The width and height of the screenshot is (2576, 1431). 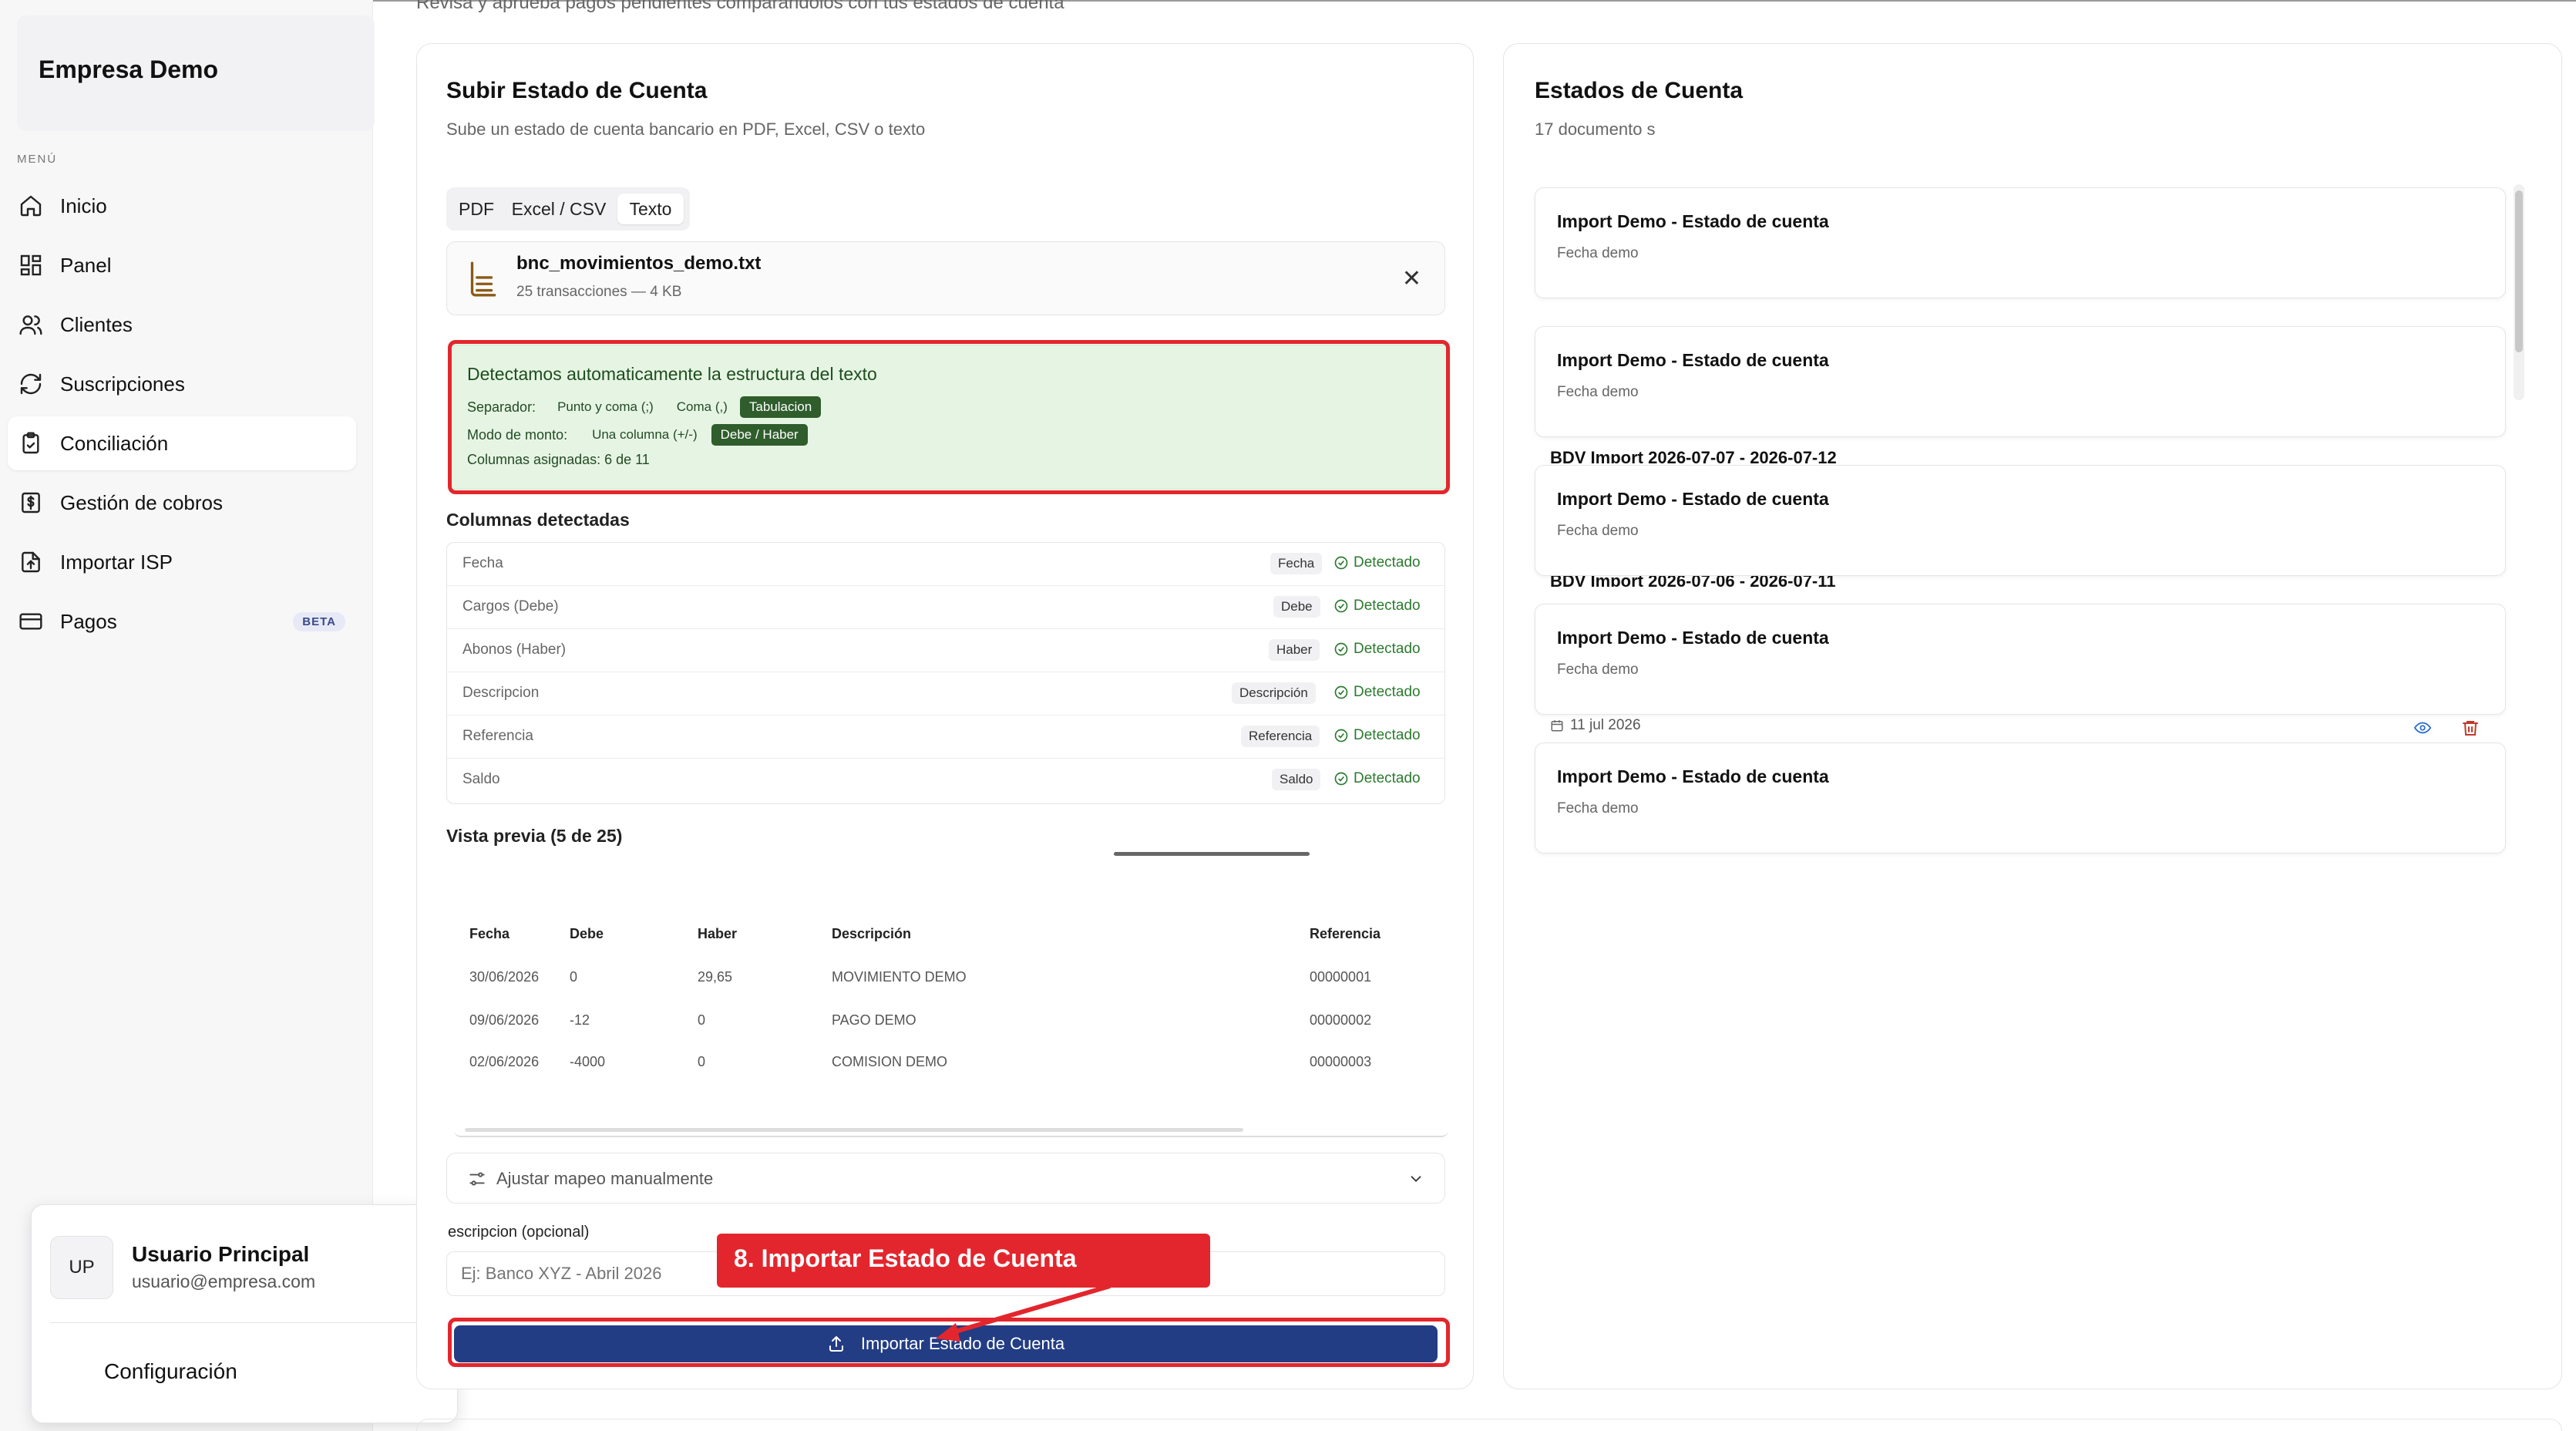 What do you see at coordinates (182, 325) in the screenshot?
I see `sidebar-item-clientes: Clientes` at bounding box center [182, 325].